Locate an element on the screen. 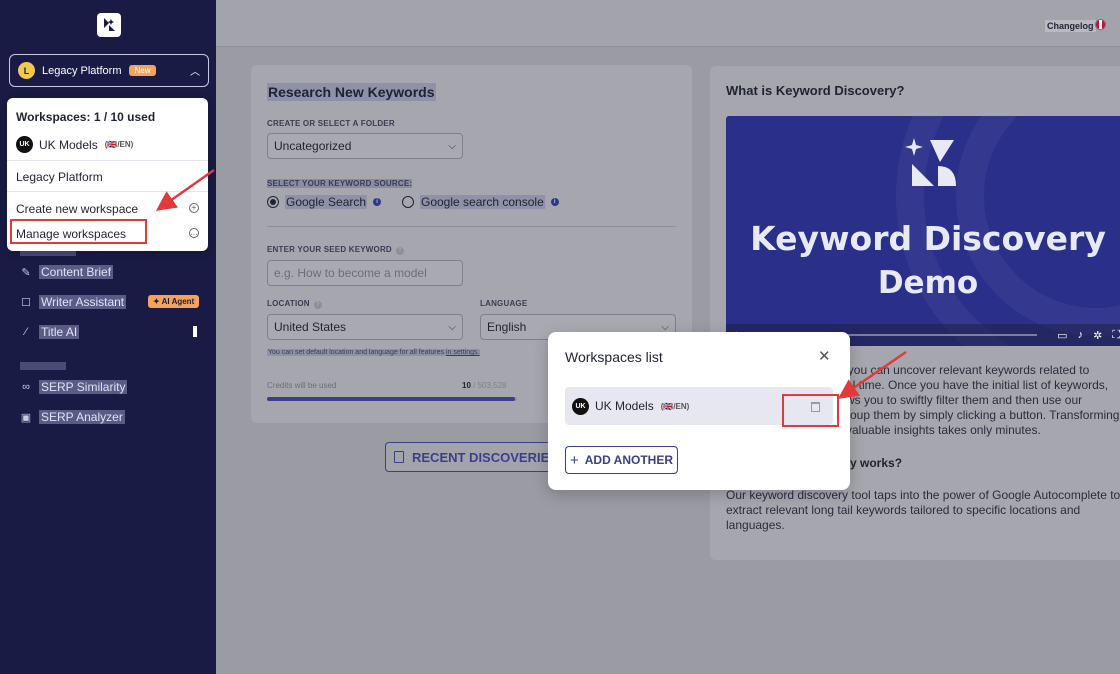 This screenshot has width=1120, height=674. language-label: LANGUAGE is located at coordinates (504, 303).